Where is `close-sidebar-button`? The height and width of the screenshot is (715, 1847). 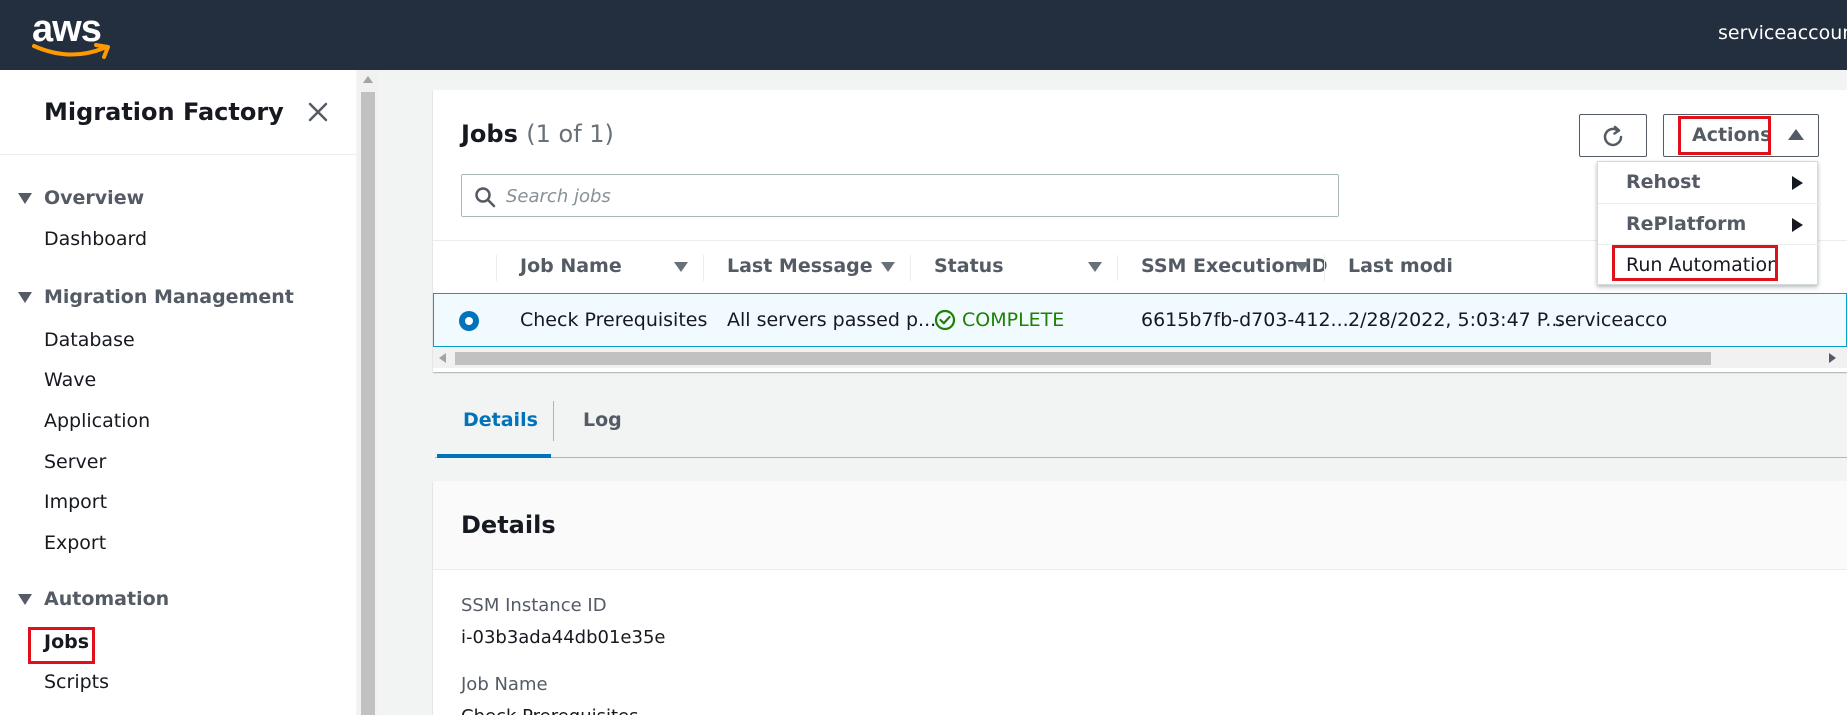
close-sidebar-button is located at coordinates (318, 112).